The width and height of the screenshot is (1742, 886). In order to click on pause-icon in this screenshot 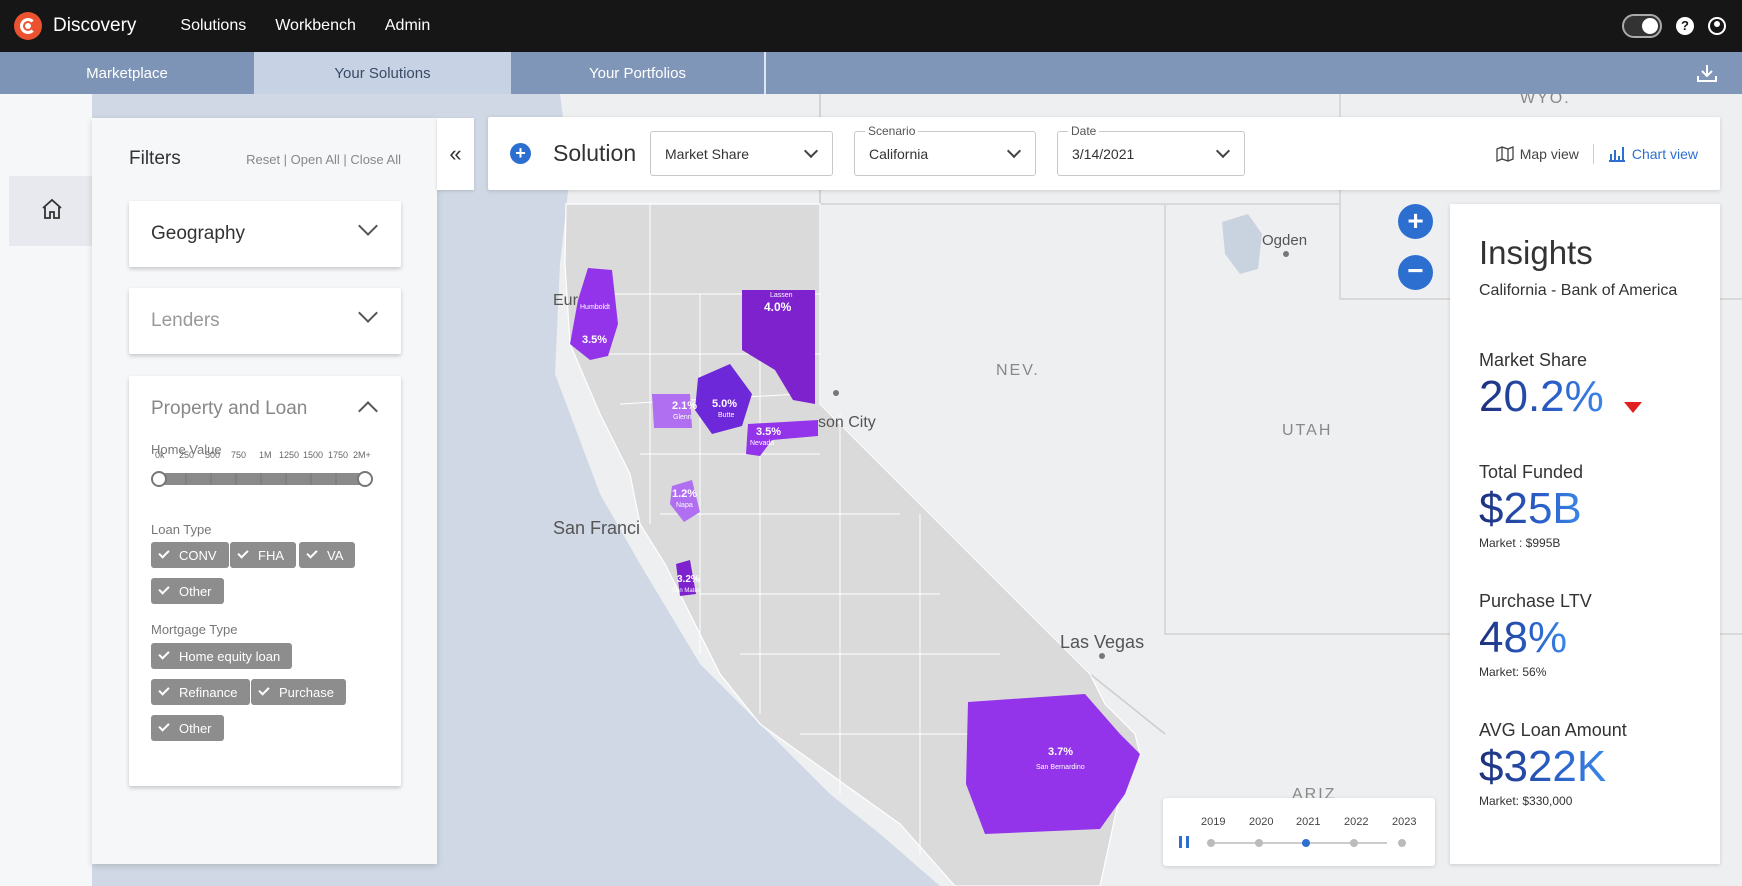, I will do `click(1184, 842)`.